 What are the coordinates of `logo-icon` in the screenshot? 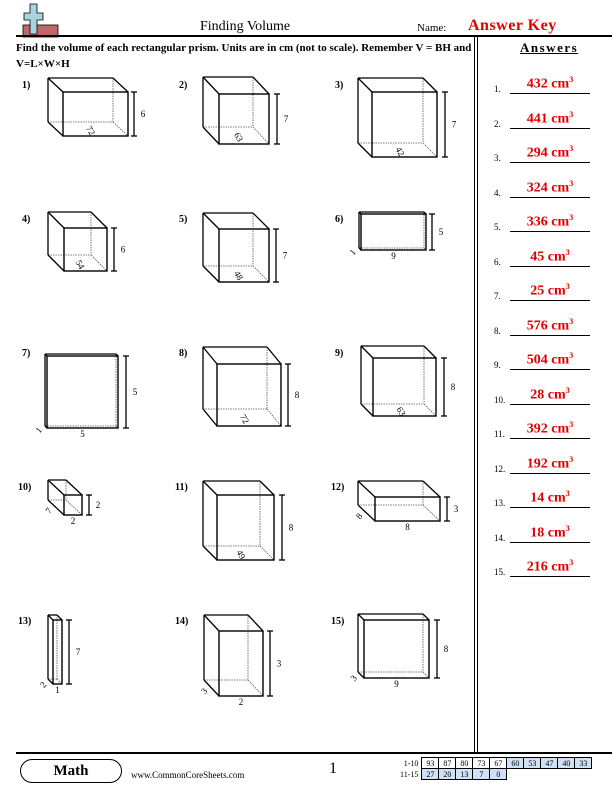 It's located at (40, 20).